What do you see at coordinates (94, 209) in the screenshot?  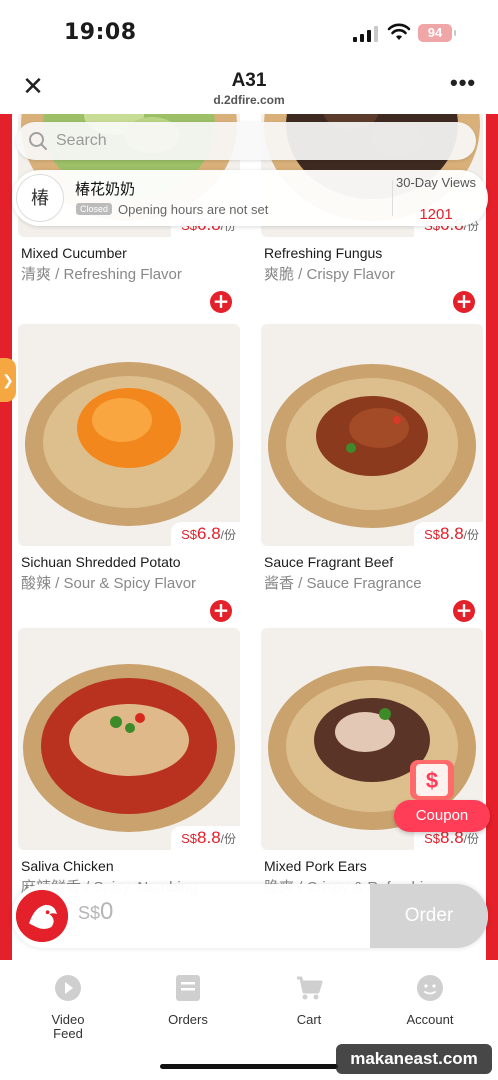 I see `status-badge: Closed` at bounding box center [94, 209].